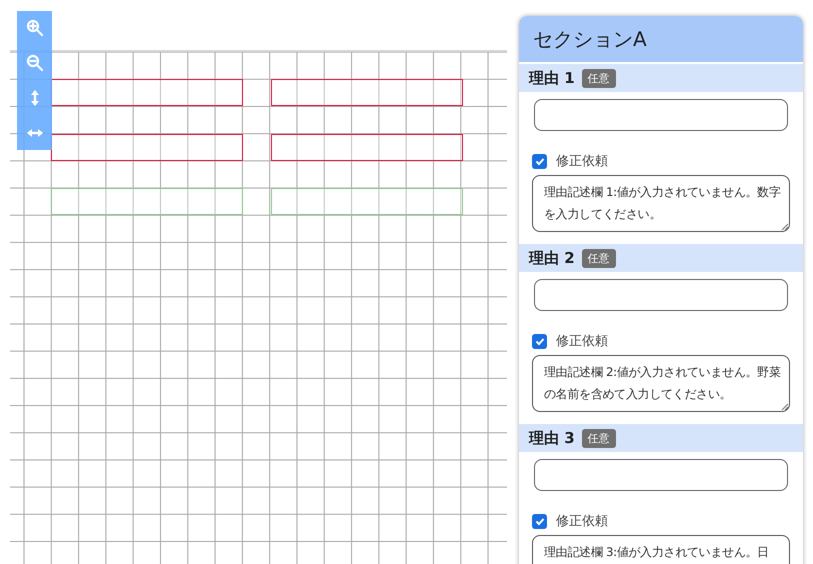 This screenshot has height=564, width=813. I want to click on panel-title: セクションA, so click(590, 39).